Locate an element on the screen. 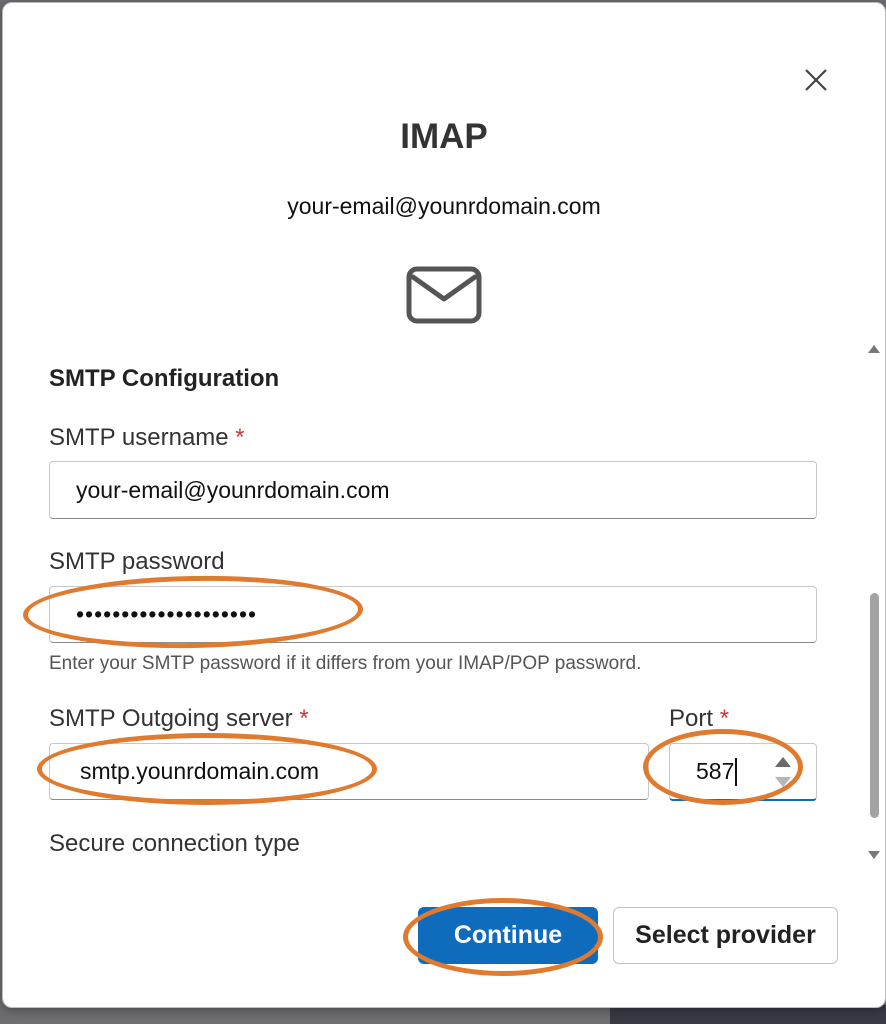 The width and height of the screenshot is (886, 1024). smtp-password-label: SMTP password is located at coordinates (137, 561).